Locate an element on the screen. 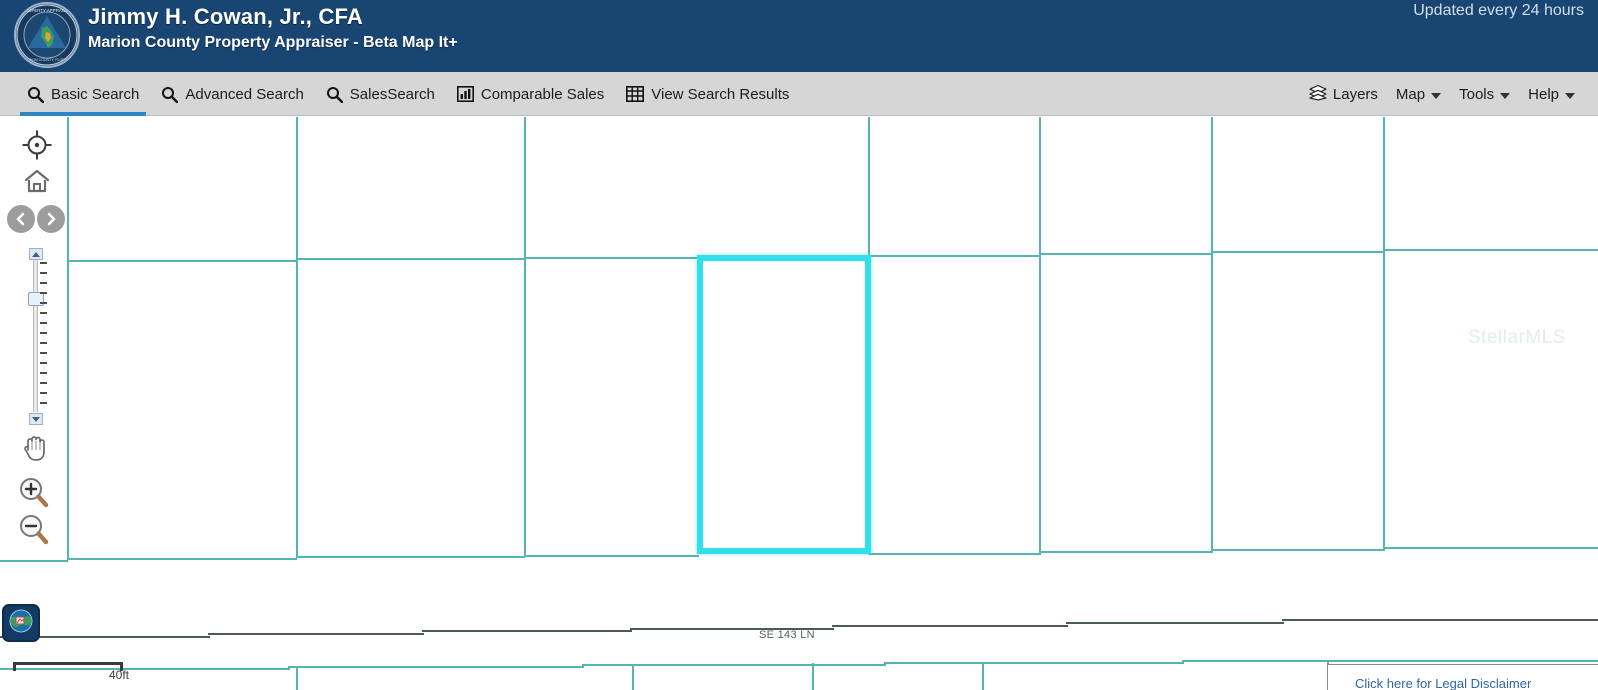 The width and height of the screenshot is (1598, 690). menu-tools-label: Tools is located at coordinates (1477, 94).